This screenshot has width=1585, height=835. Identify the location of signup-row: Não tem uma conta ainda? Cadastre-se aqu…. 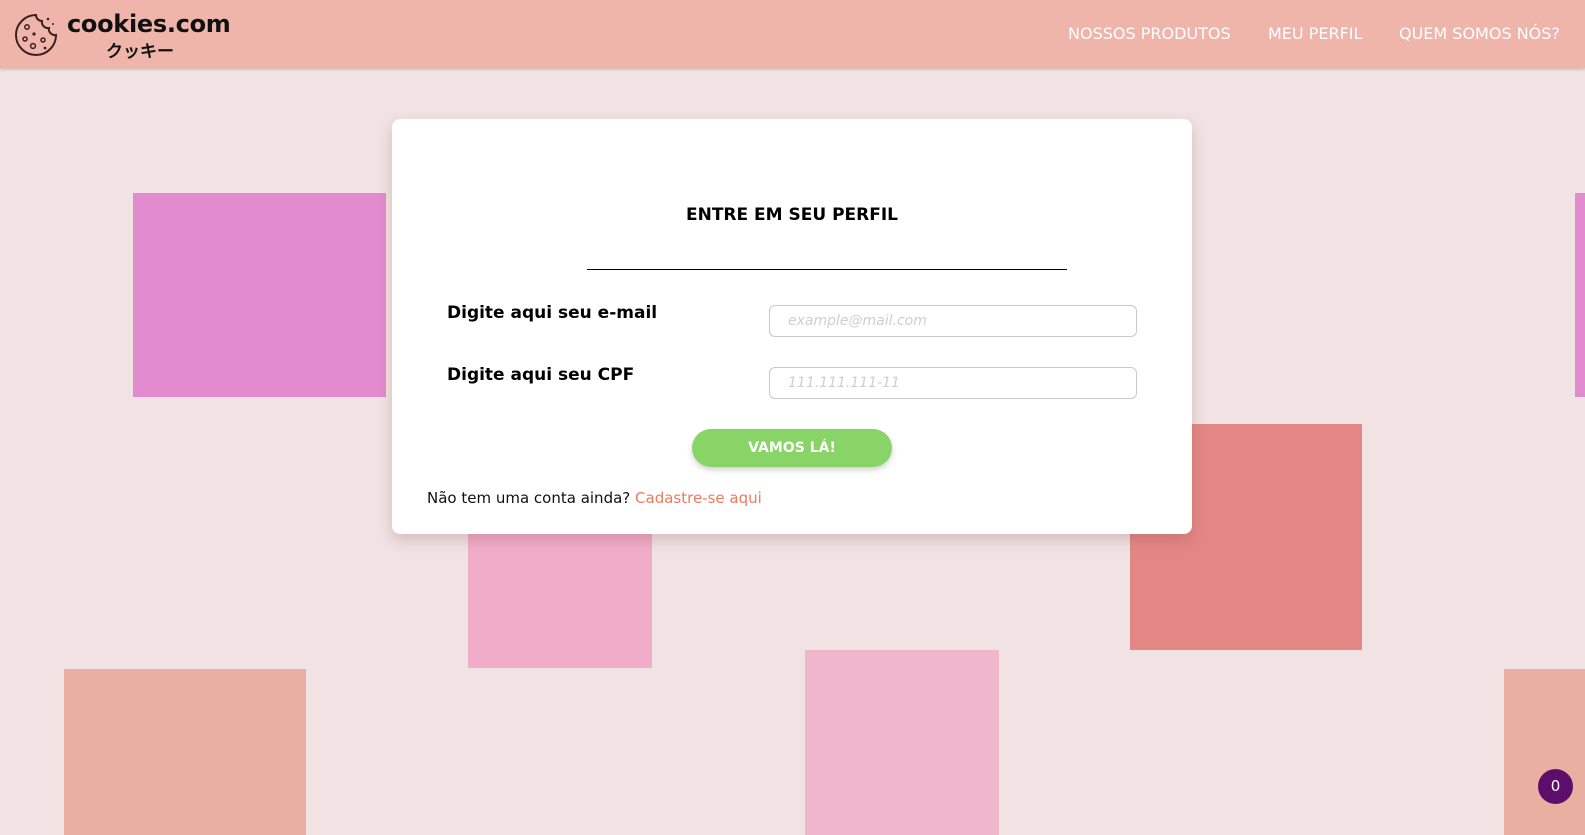
(594, 498).